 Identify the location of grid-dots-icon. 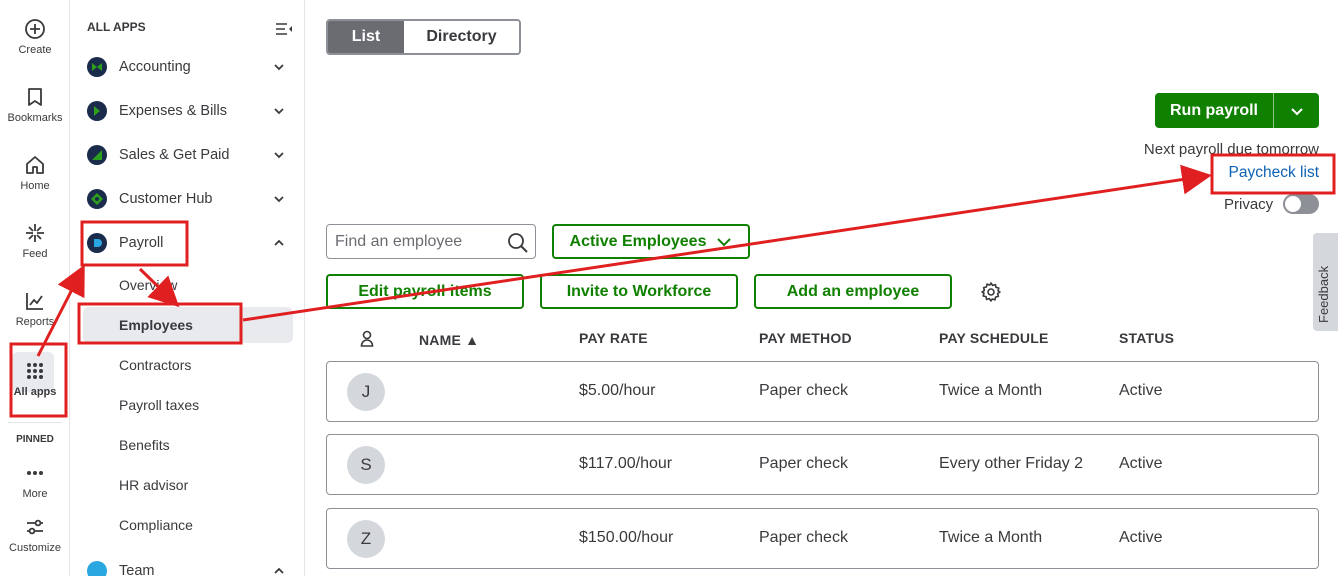
(35, 371).